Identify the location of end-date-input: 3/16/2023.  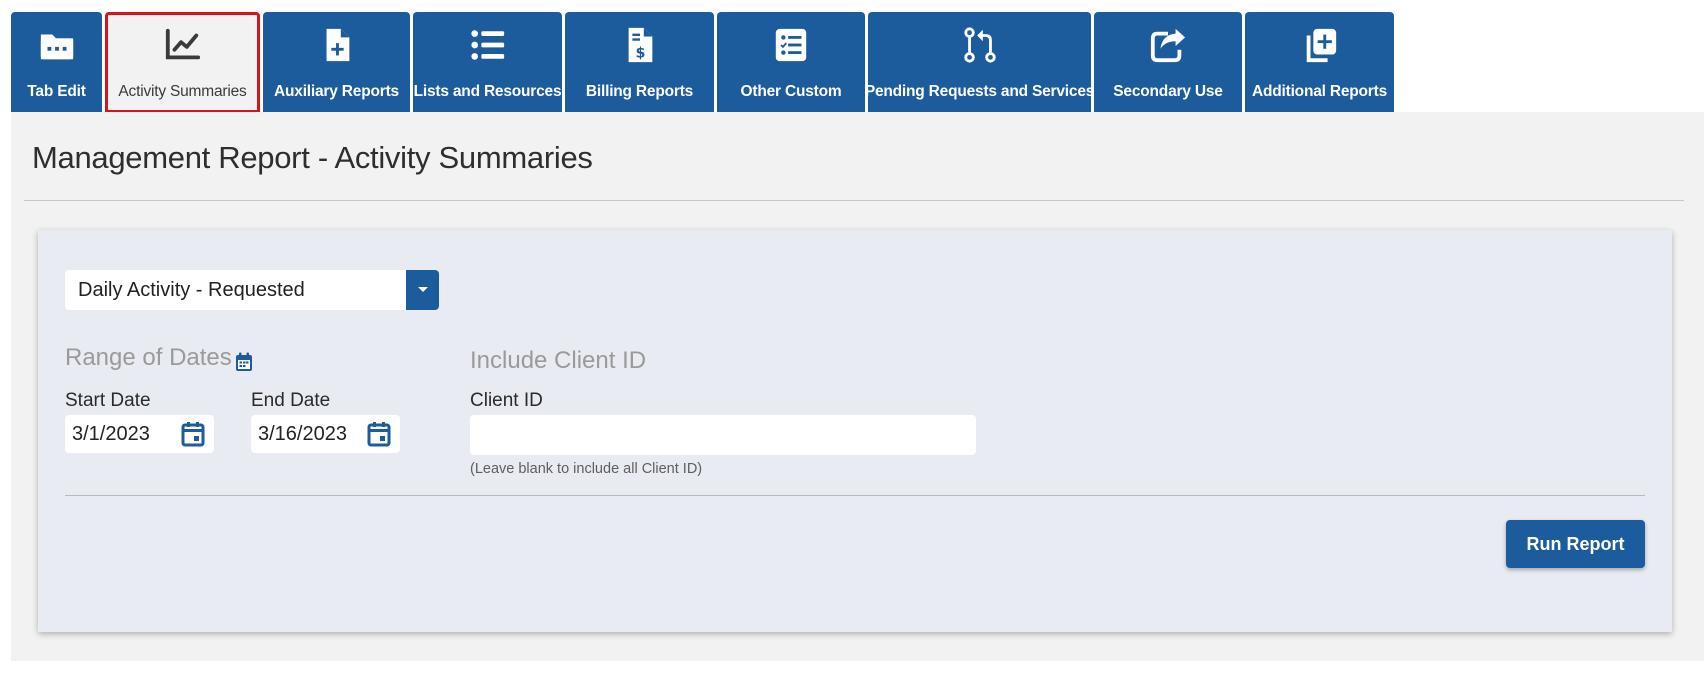
(325, 434).